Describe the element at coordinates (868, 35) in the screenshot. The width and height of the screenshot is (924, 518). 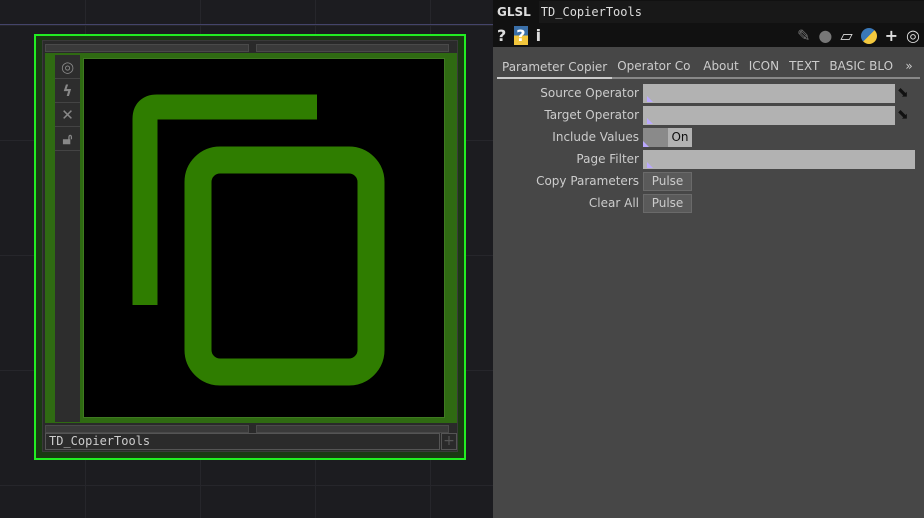
I see `python-icon` at that location.